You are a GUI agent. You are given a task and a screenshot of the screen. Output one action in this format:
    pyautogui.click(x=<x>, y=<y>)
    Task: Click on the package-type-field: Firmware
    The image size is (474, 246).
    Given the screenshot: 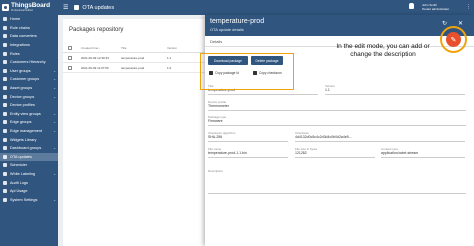 What is the action you would take?
    pyautogui.click(x=215, y=121)
    